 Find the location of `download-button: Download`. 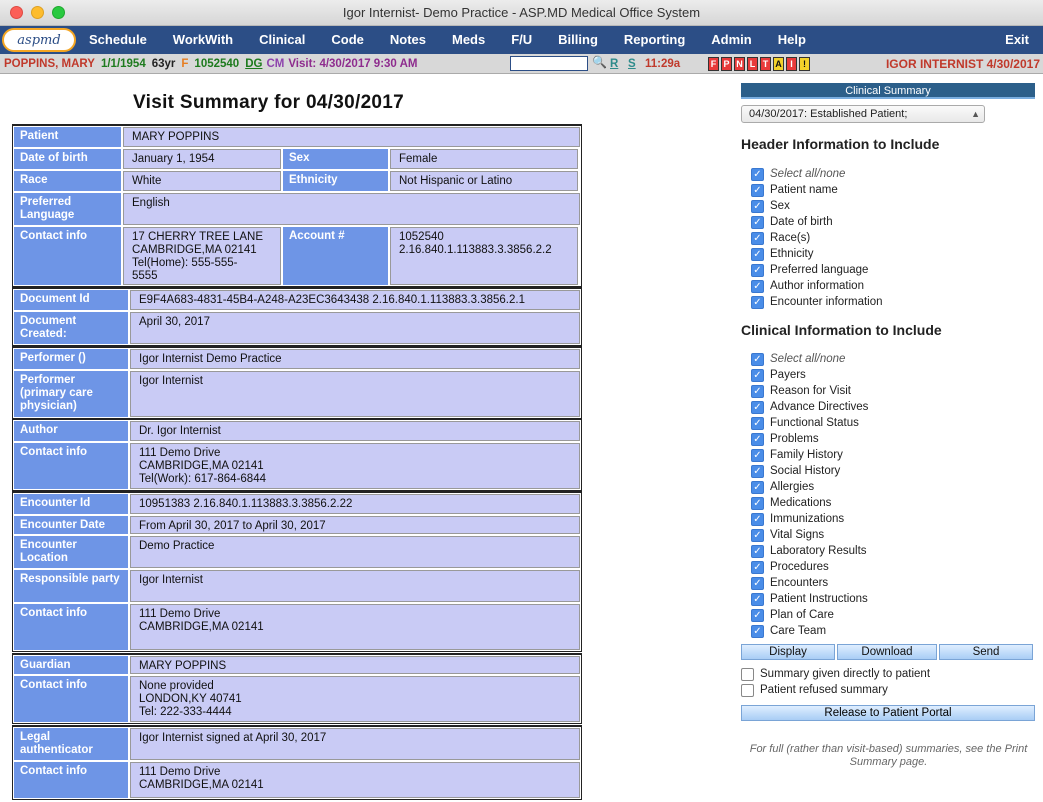

download-button: Download is located at coordinates (887, 652).